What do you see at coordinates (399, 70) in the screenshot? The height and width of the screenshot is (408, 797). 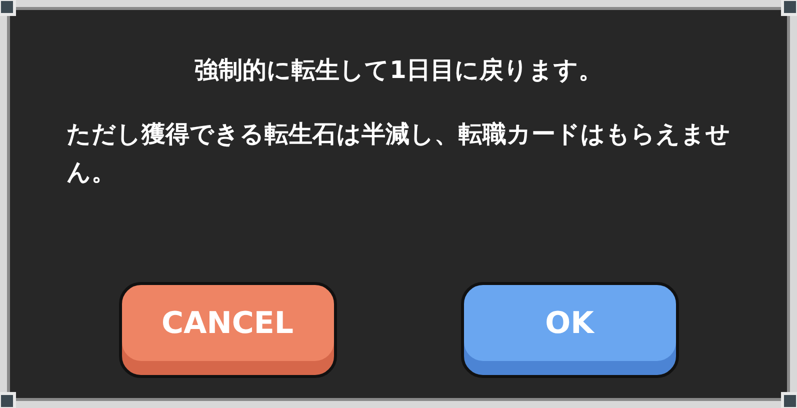 I see `message-text: 強制的に転生して1日目に戻ります。` at bounding box center [399, 70].